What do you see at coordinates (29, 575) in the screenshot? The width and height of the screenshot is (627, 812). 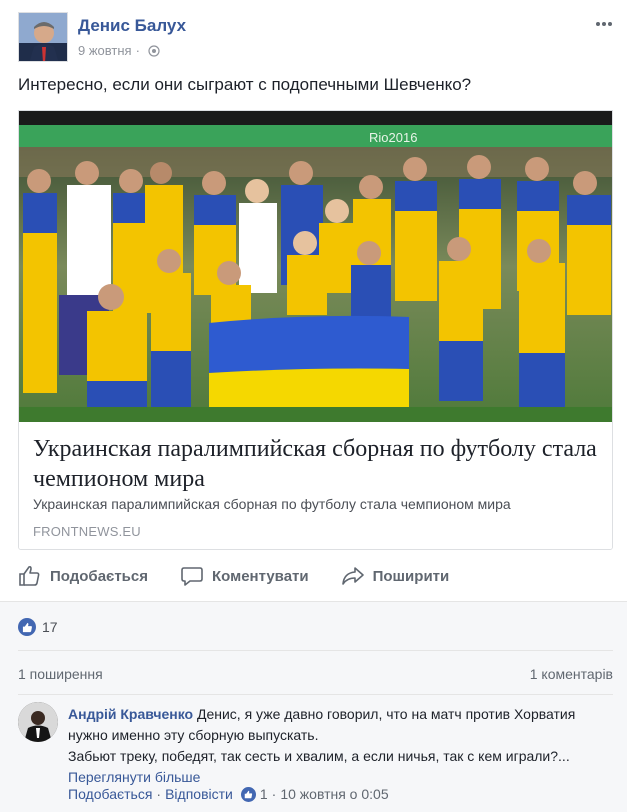 I see `thumbs-up-icon` at bounding box center [29, 575].